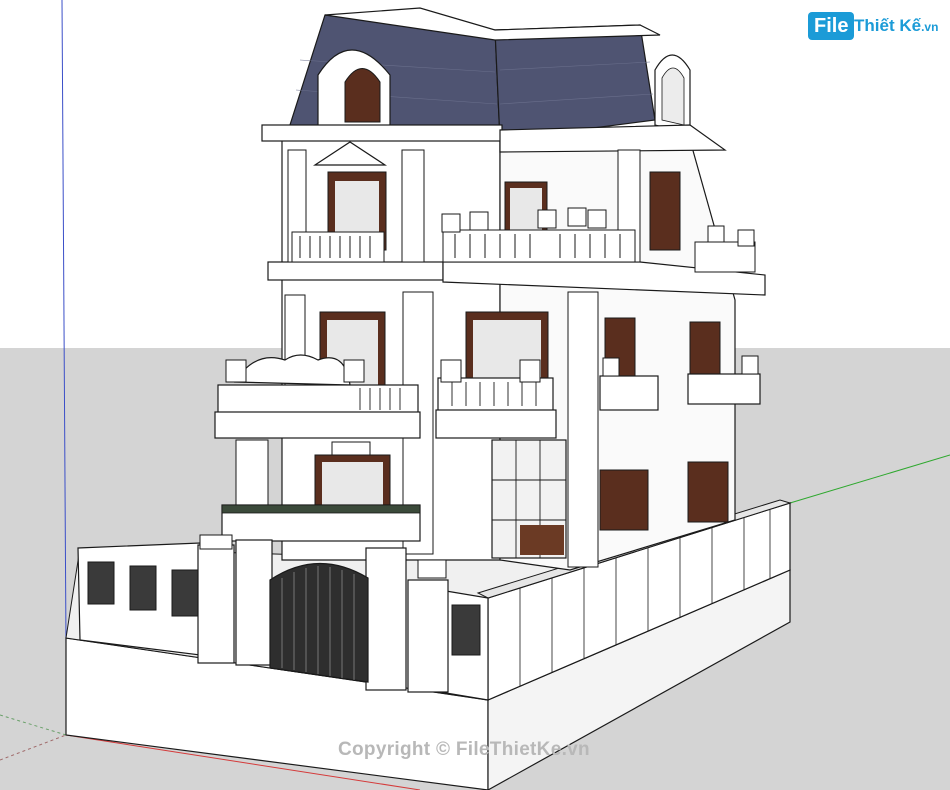 The width and height of the screenshot is (950, 790). I want to click on window-f2-right2, so click(705, 350).